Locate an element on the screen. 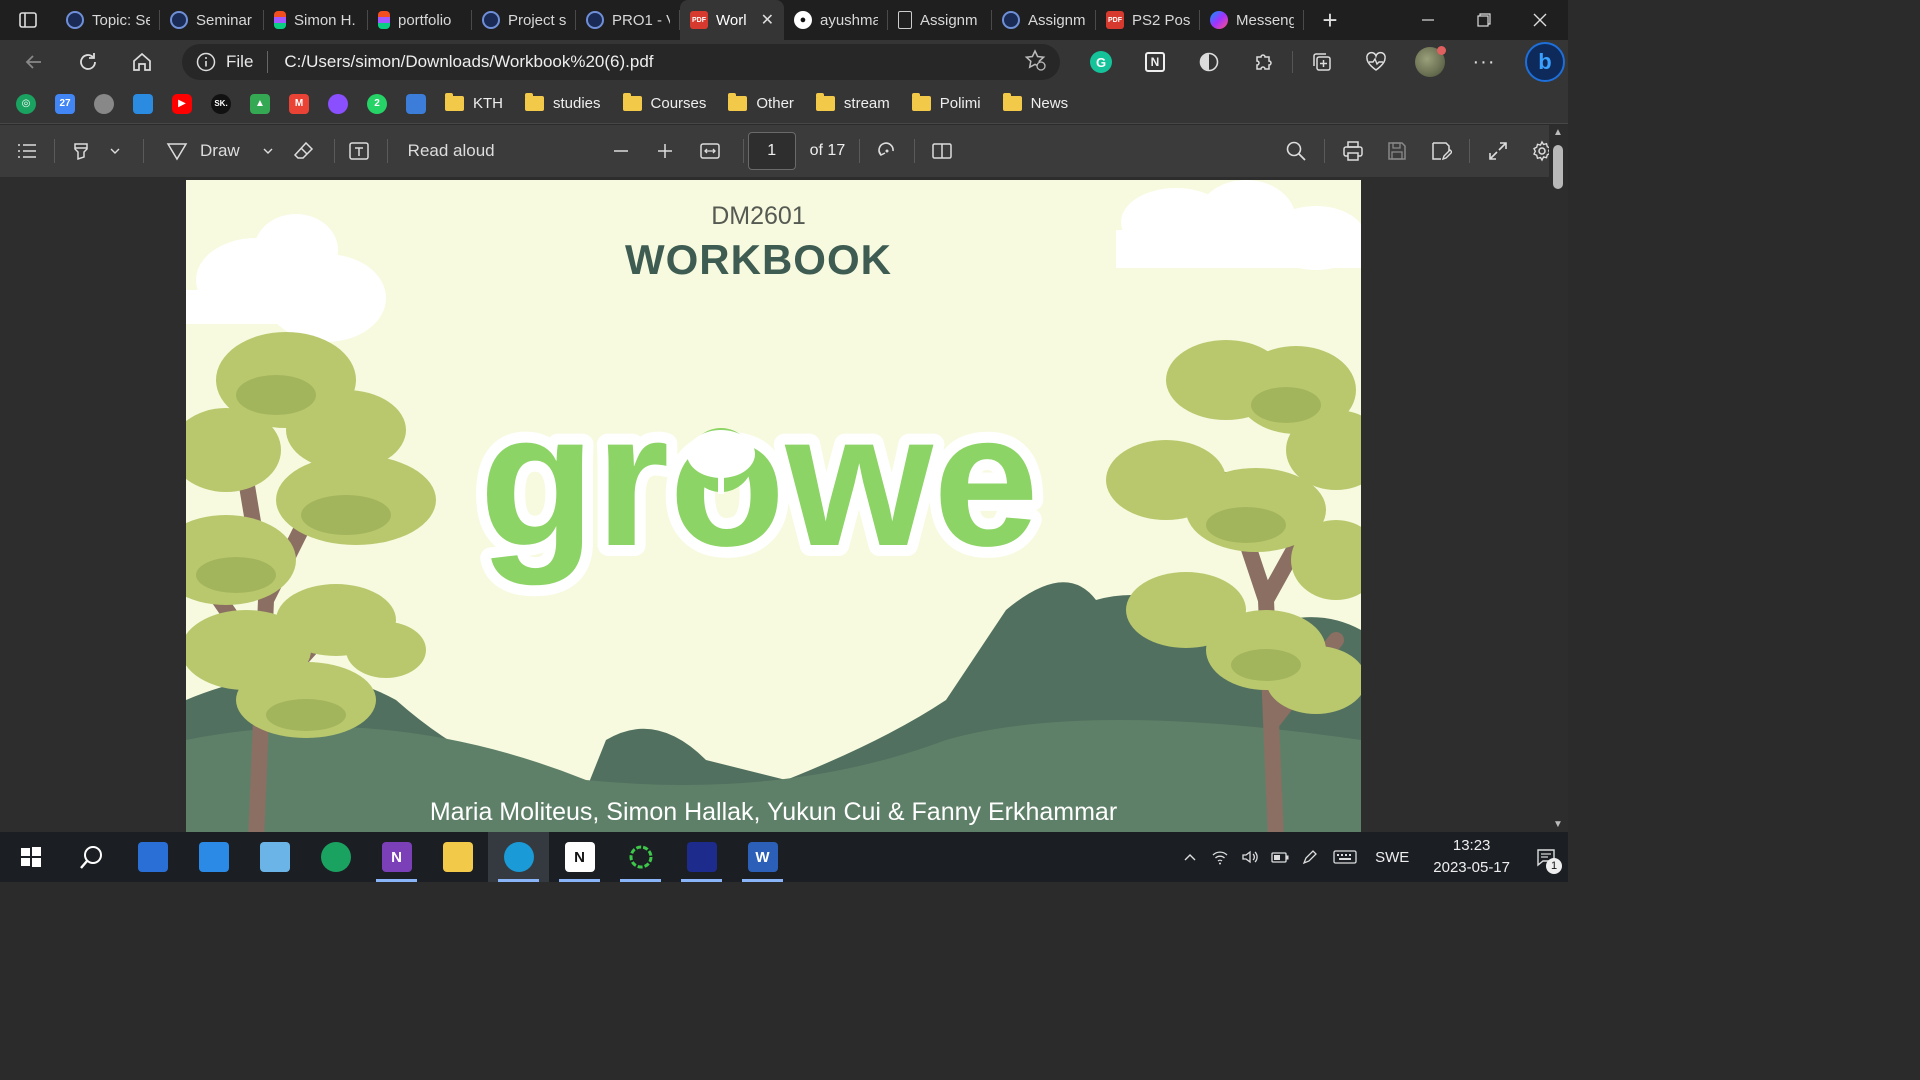  new-tab-button: + is located at coordinates (1330, 20).